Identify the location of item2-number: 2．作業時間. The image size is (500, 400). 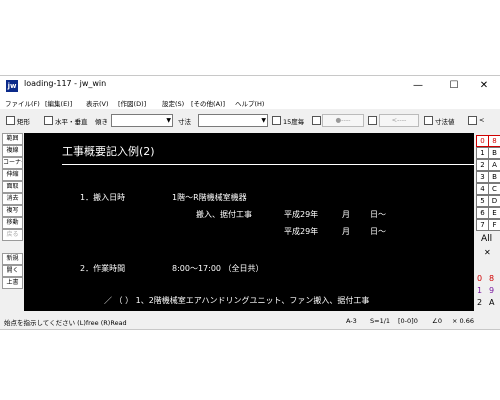
(103, 268).